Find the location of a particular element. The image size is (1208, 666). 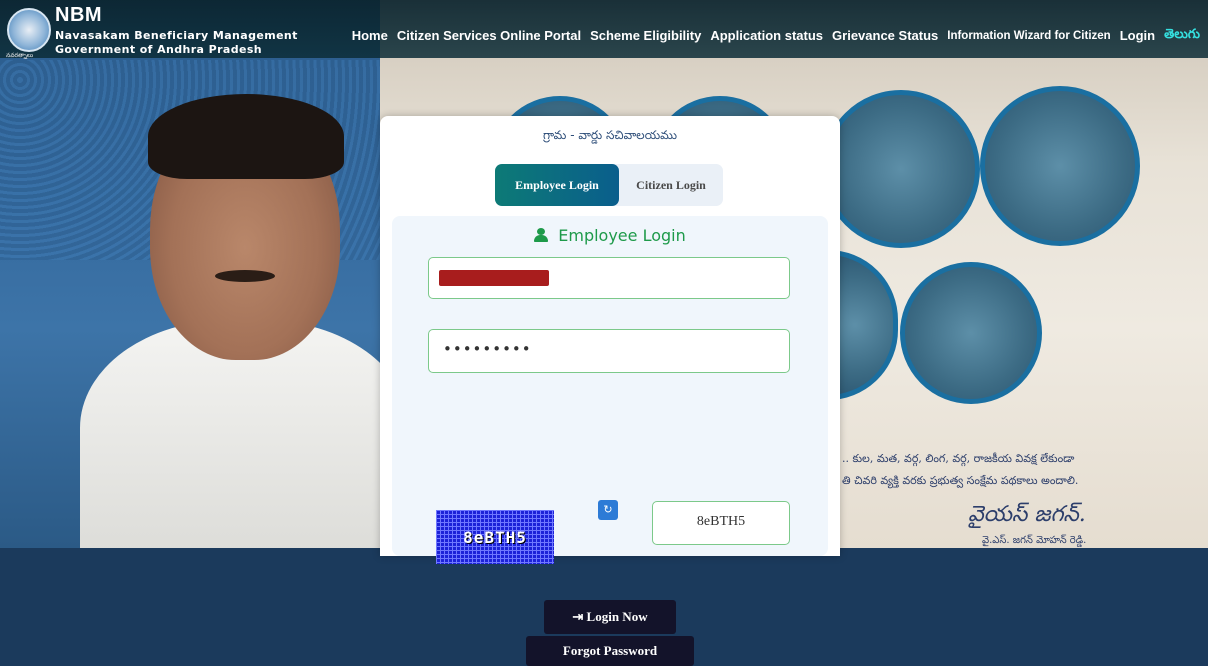

captcha-input: 8eBTH5 is located at coordinates (721, 523).